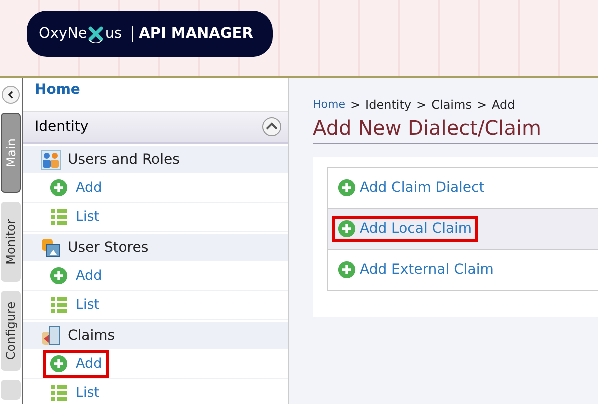 This screenshot has height=404, width=598. I want to click on group-title: Users and Roles, so click(124, 160).